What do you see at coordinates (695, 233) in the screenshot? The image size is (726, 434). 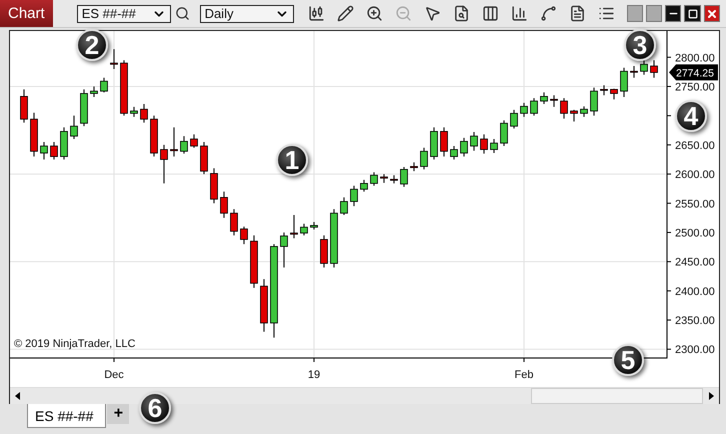 I see `axis-label: 2500.00` at bounding box center [695, 233].